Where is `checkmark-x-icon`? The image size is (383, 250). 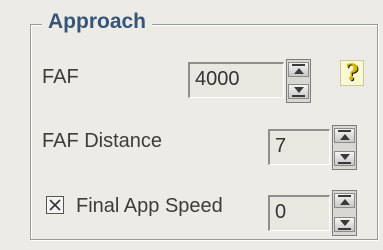 checkmark-x-icon is located at coordinates (55, 205).